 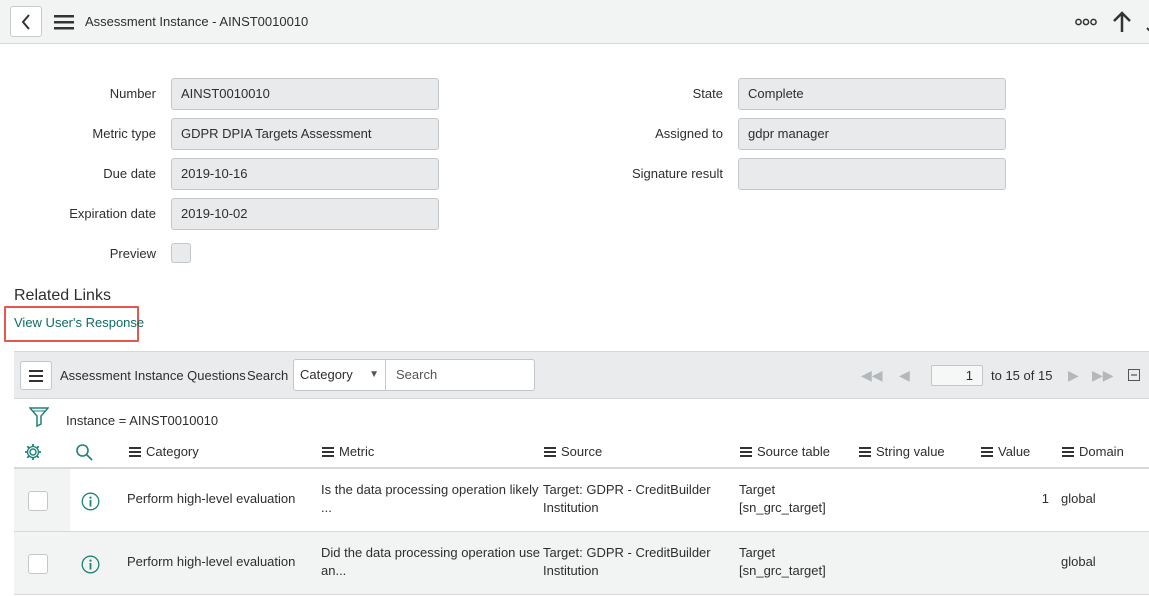 I want to click on related-links-heading: Related Links, so click(x=62, y=295).